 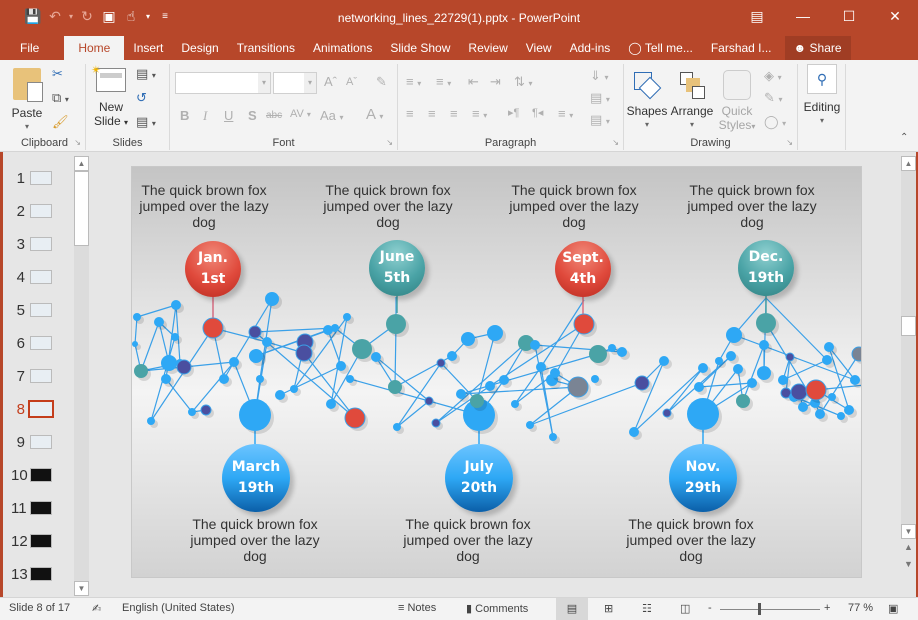 What do you see at coordinates (895, 16) in the screenshot?
I see `close-icon: ✕` at bounding box center [895, 16].